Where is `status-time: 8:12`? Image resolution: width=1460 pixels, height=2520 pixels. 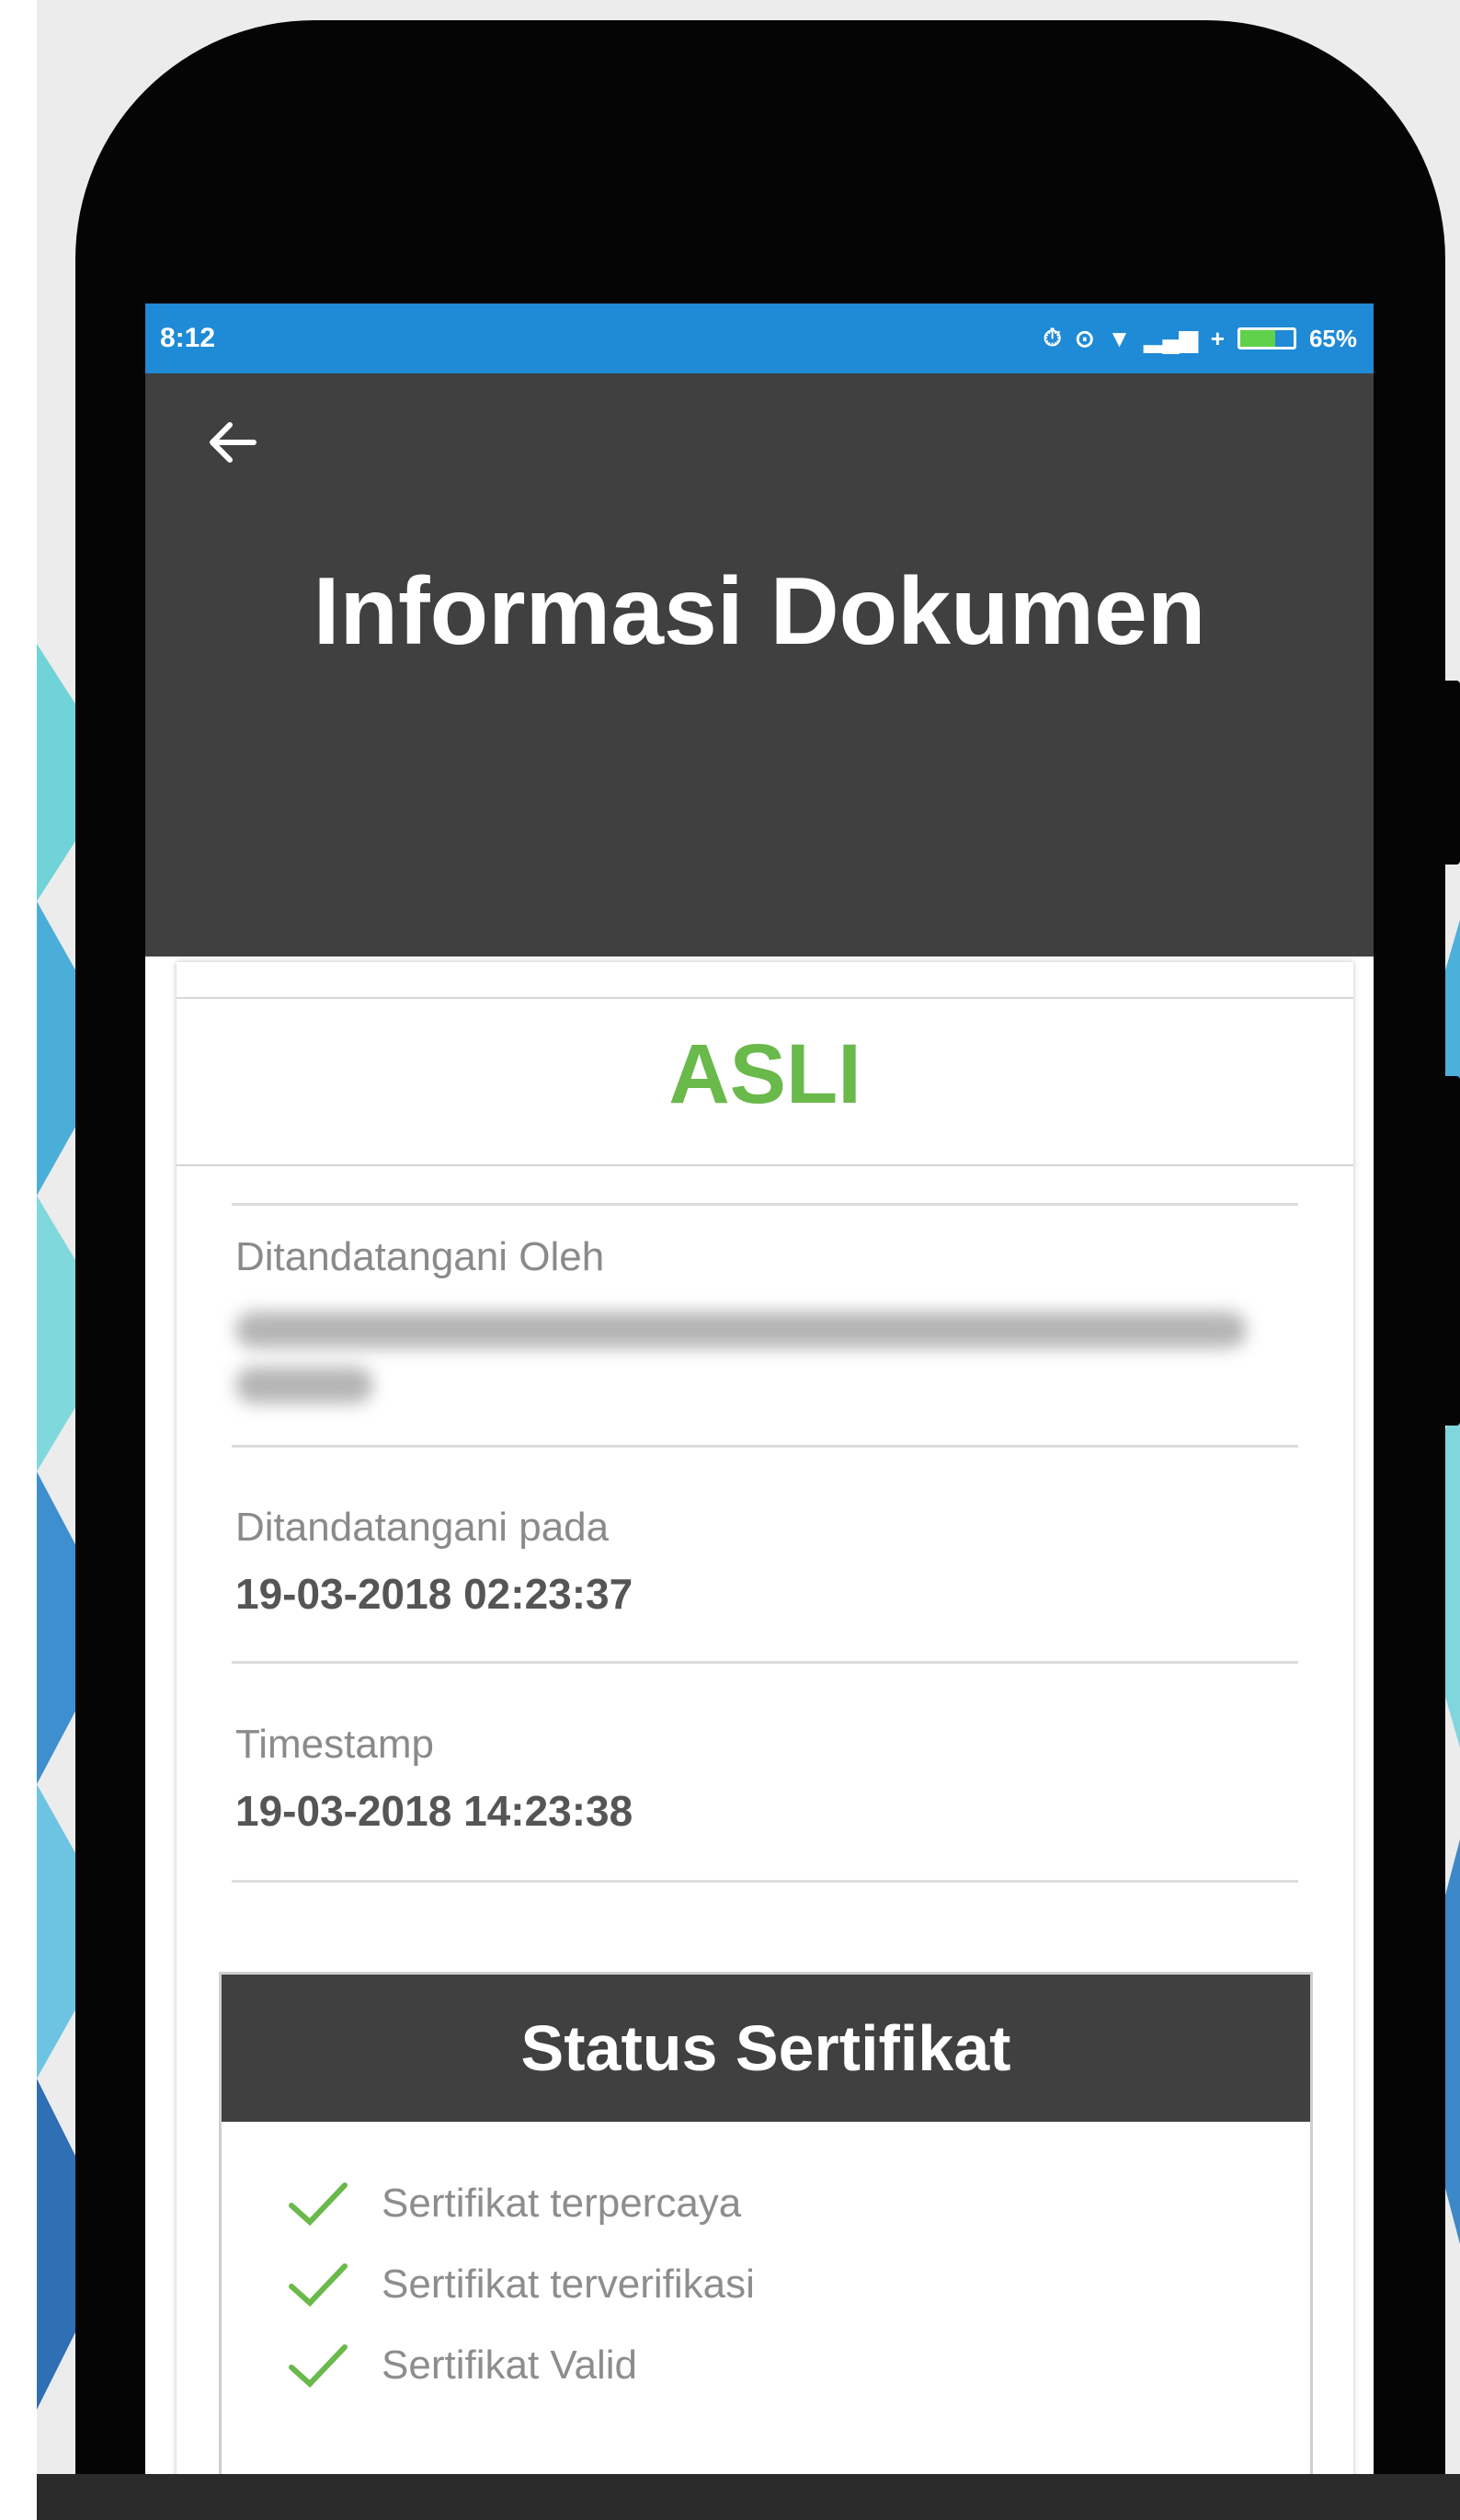 status-time: 8:12 is located at coordinates (188, 338).